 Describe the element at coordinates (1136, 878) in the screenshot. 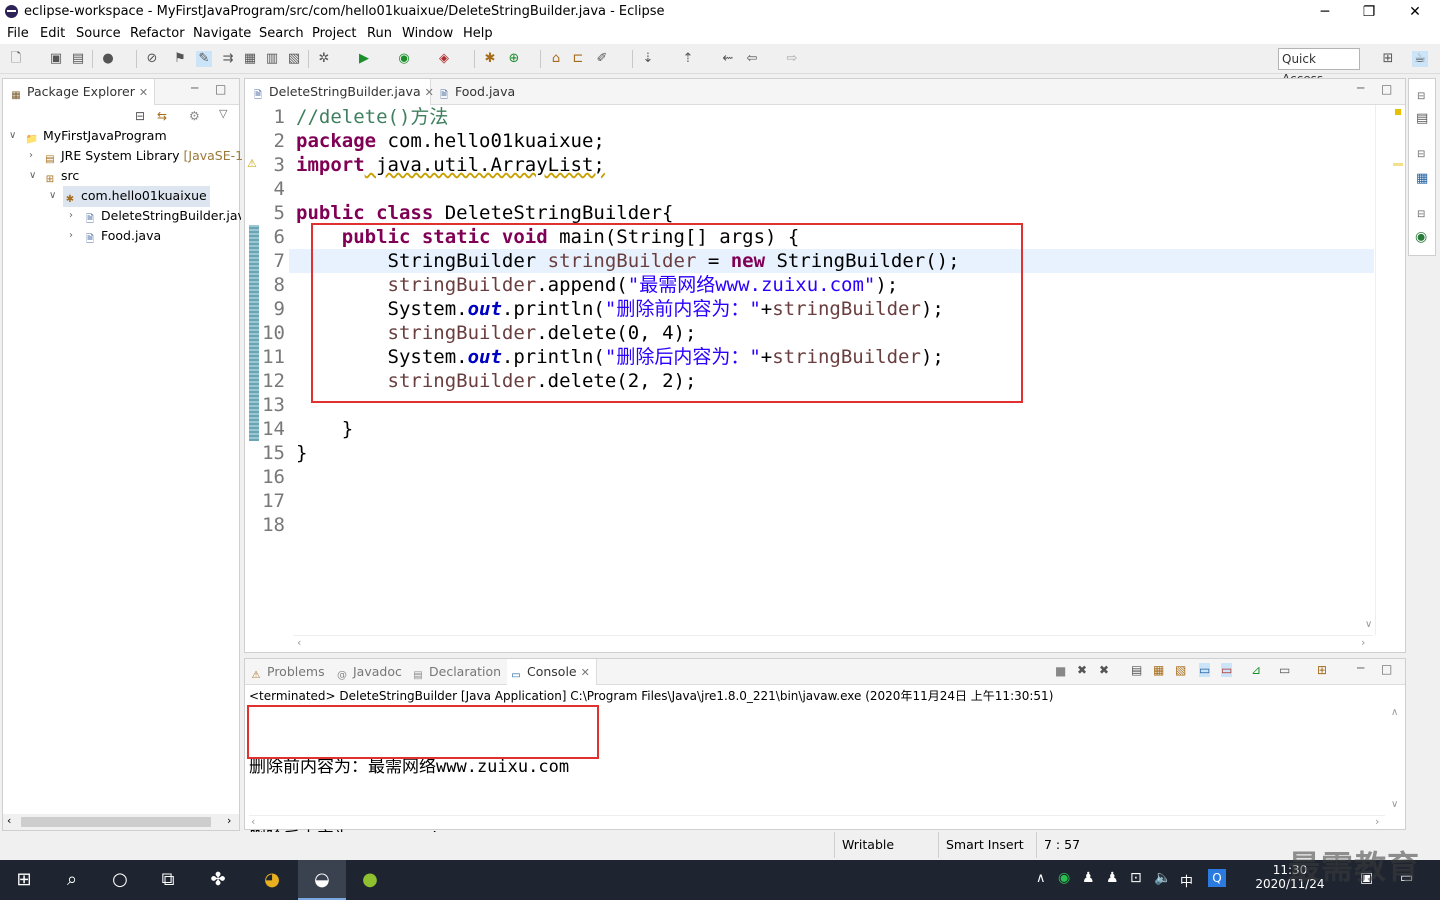

I see `network-icon: ⊡` at that location.